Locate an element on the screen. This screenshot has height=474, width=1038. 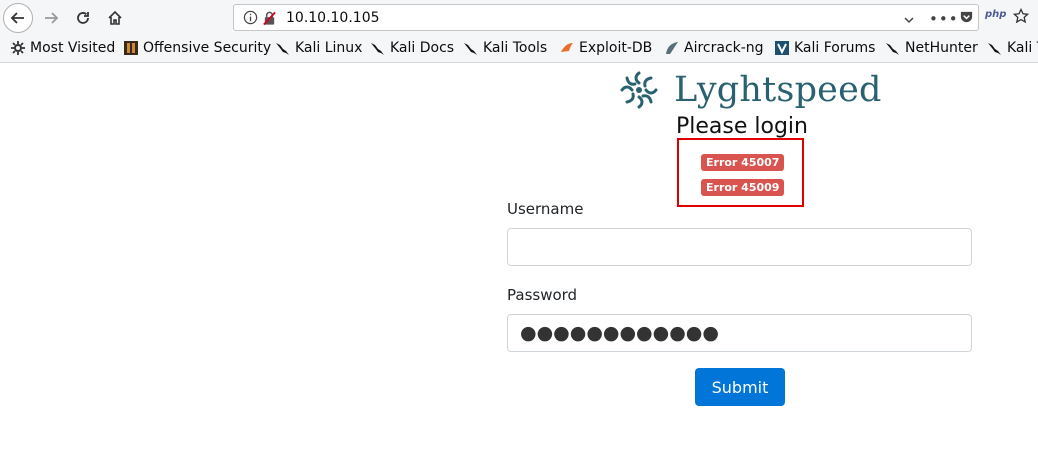
brand-logo: Lyghtspeed is located at coordinates (750, 90).